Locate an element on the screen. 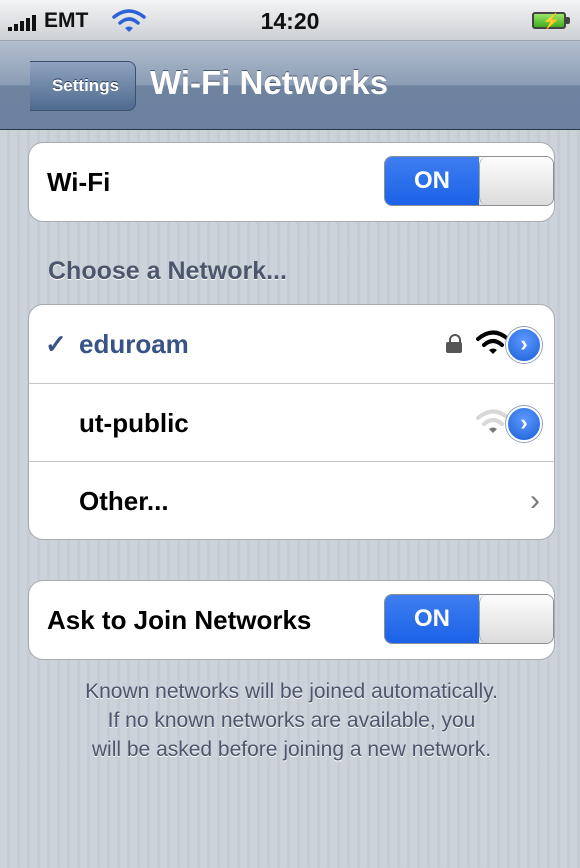 Image resolution: width=580 pixels, height=868 pixels. network-name: eduroam is located at coordinates (134, 344).